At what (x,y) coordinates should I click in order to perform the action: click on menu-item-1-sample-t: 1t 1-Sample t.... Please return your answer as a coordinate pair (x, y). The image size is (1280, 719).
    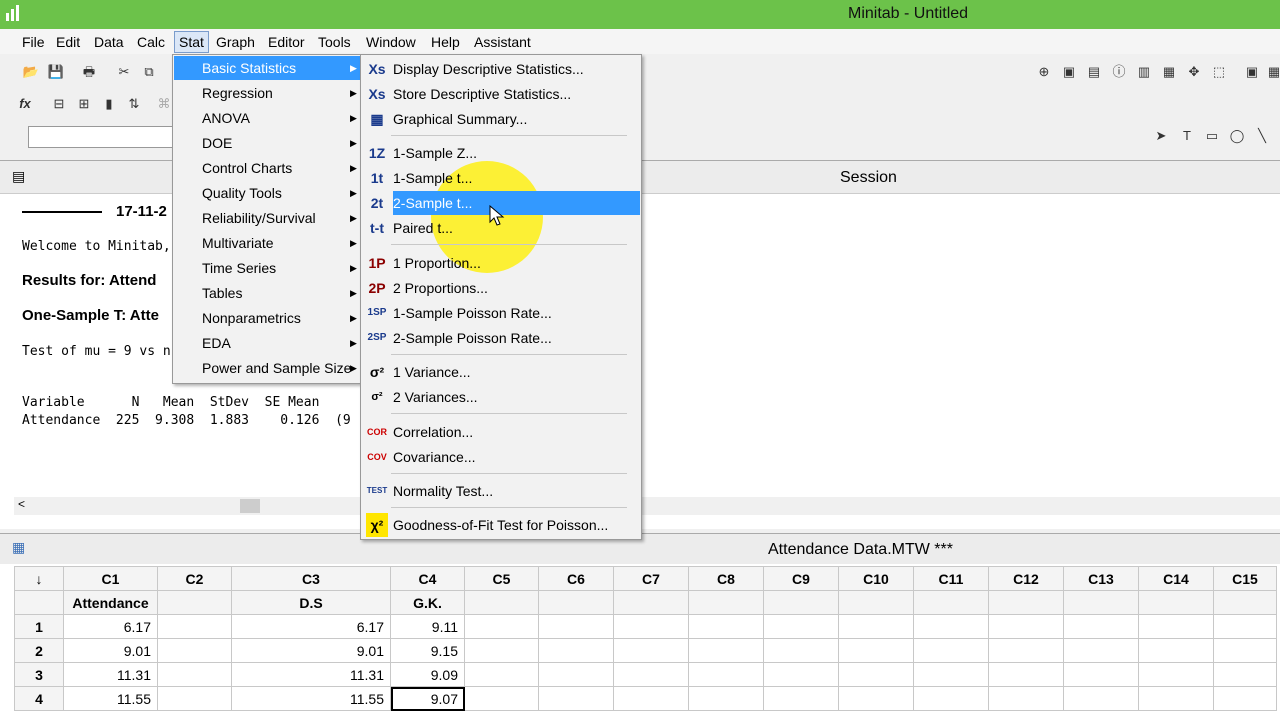
    Looking at the image, I should click on (501, 178).